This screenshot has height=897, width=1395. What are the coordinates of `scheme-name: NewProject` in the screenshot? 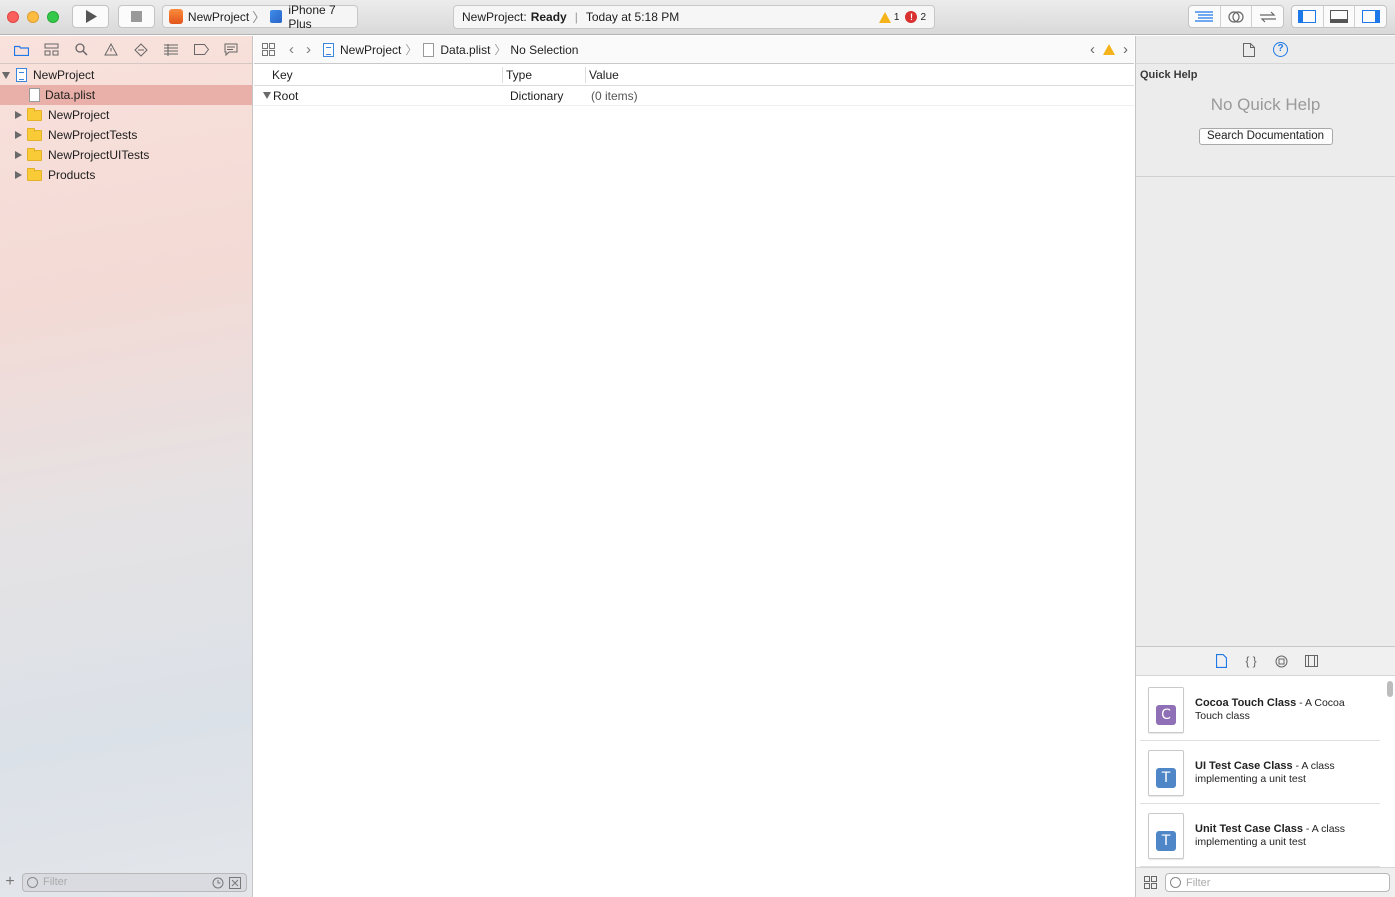 It's located at (218, 17).